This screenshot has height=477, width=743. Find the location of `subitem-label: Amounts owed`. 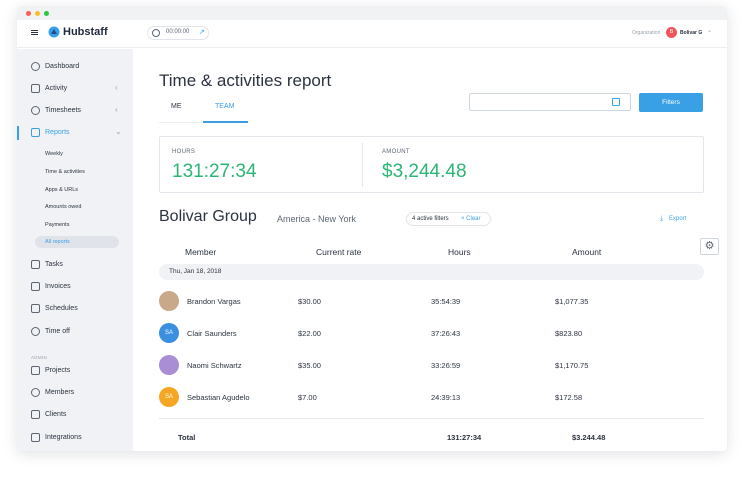

subitem-label: Amounts owed is located at coordinates (63, 207).